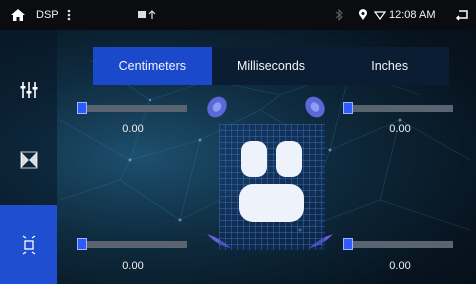 Image resolution: width=476 pixels, height=284 pixels. What do you see at coordinates (380, 15) in the screenshot?
I see `wifi-icon` at bounding box center [380, 15].